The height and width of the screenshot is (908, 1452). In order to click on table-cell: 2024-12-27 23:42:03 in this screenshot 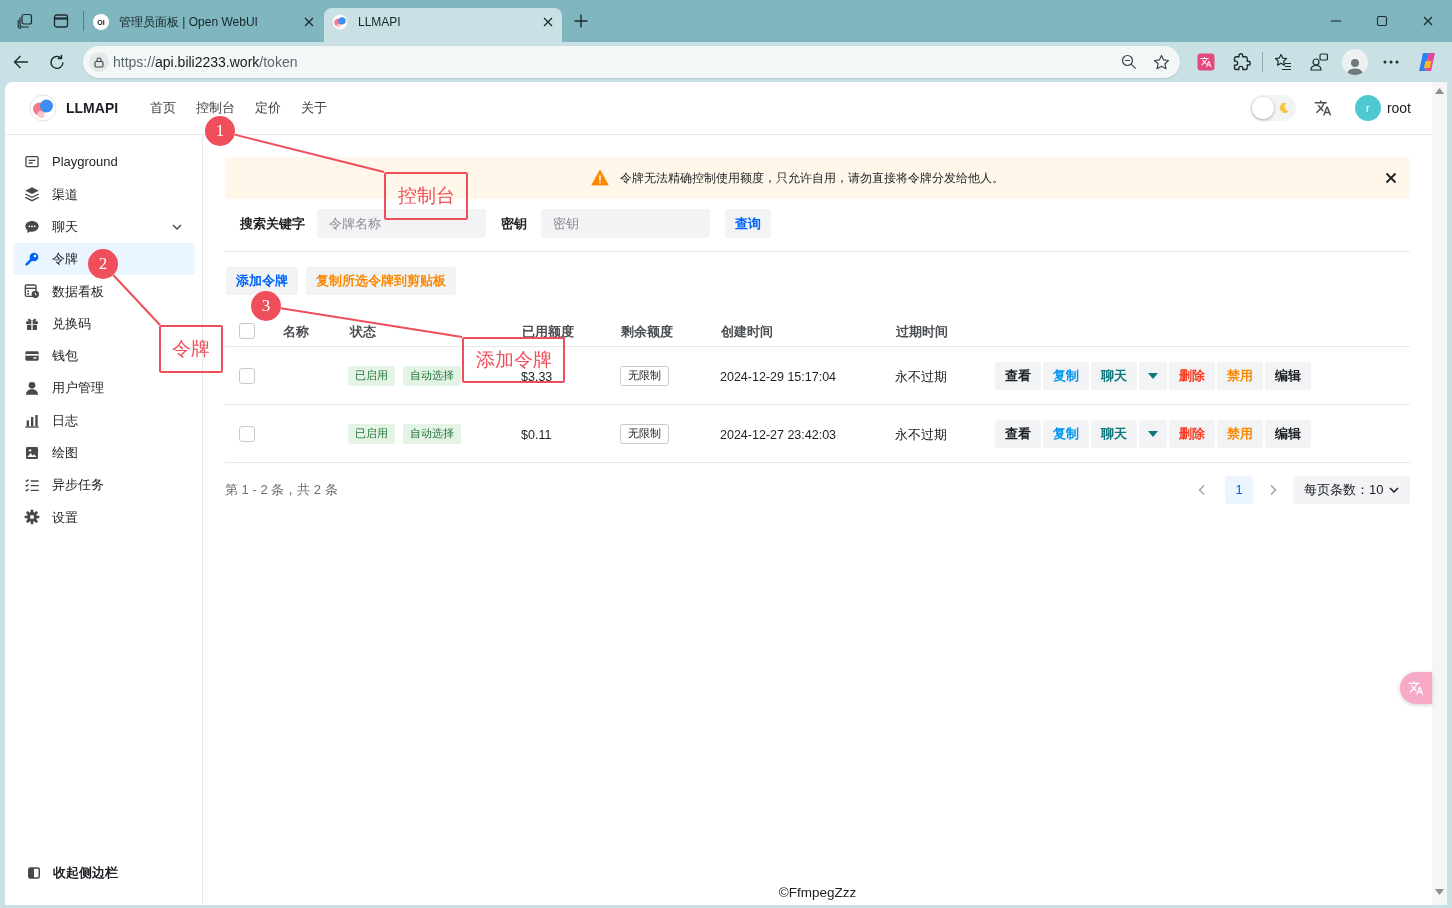, I will do `click(778, 434)`.